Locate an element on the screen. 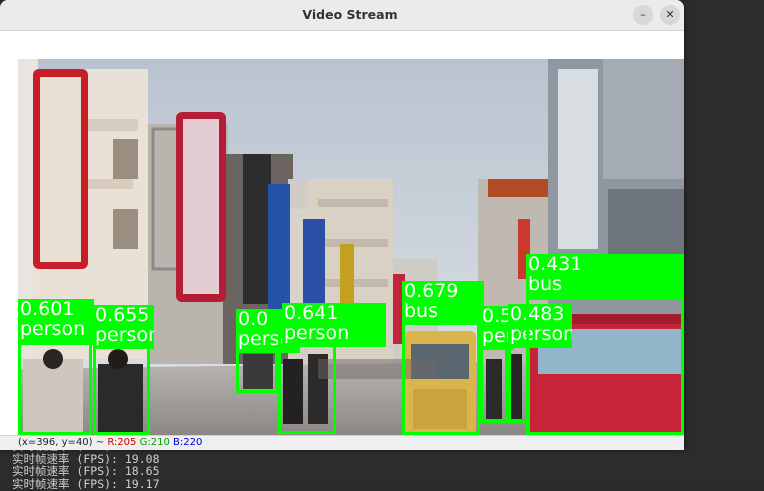 The width and height of the screenshot is (764, 491). detection-label: 0.601 person is located at coordinates (56, 322).